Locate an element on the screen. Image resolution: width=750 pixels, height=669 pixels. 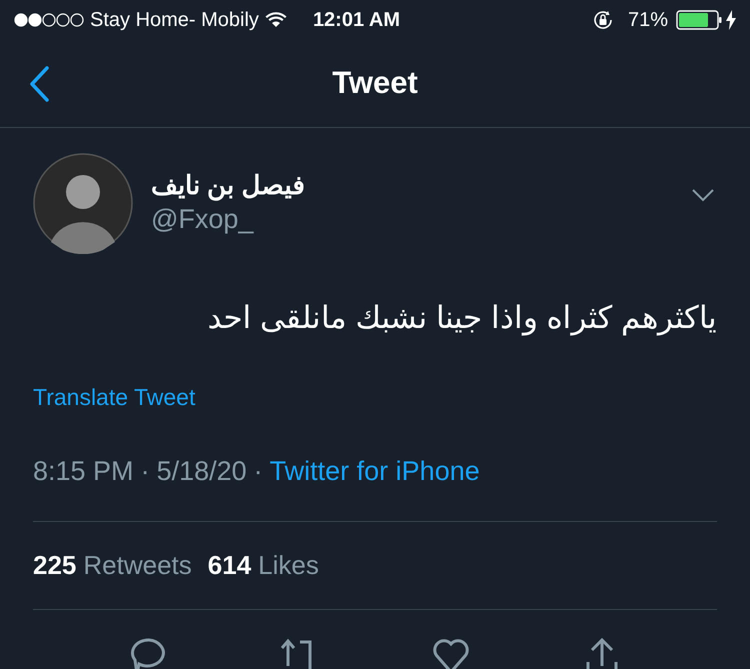
avatar is located at coordinates (83, 203).